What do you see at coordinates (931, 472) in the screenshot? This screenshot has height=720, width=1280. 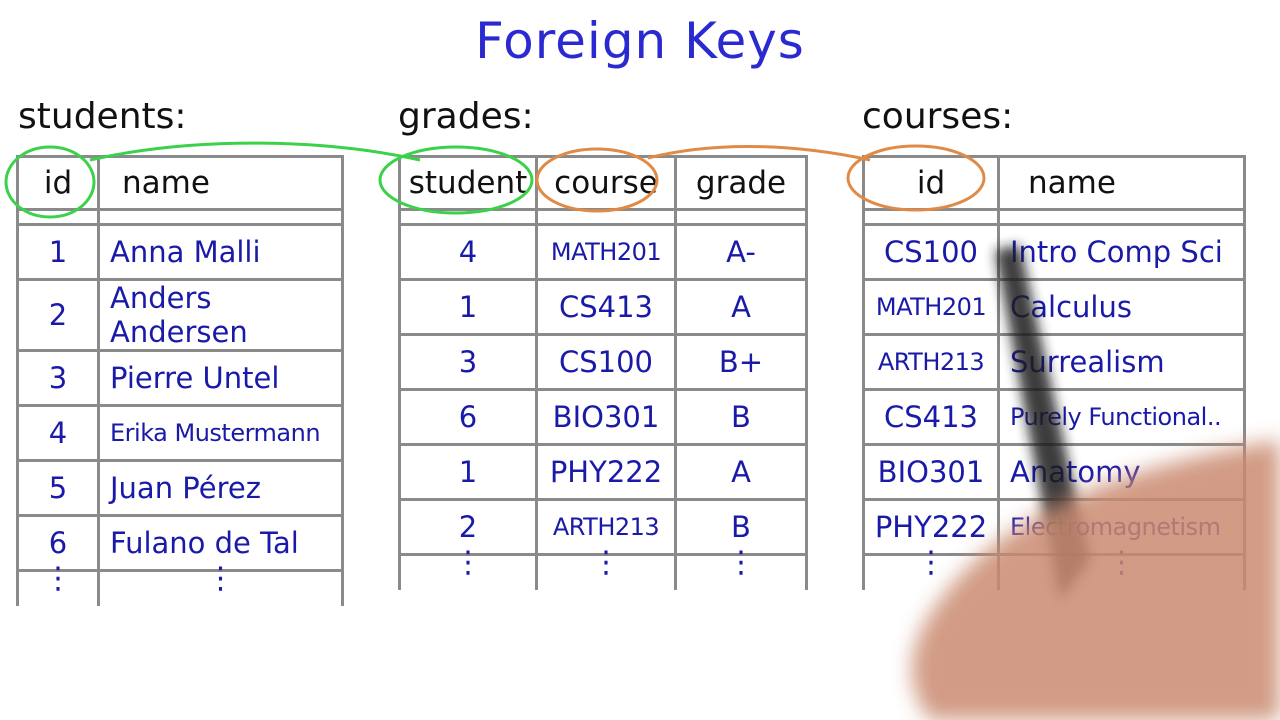 I see `cell-id: BIO301` at bounding box center [931, 472].